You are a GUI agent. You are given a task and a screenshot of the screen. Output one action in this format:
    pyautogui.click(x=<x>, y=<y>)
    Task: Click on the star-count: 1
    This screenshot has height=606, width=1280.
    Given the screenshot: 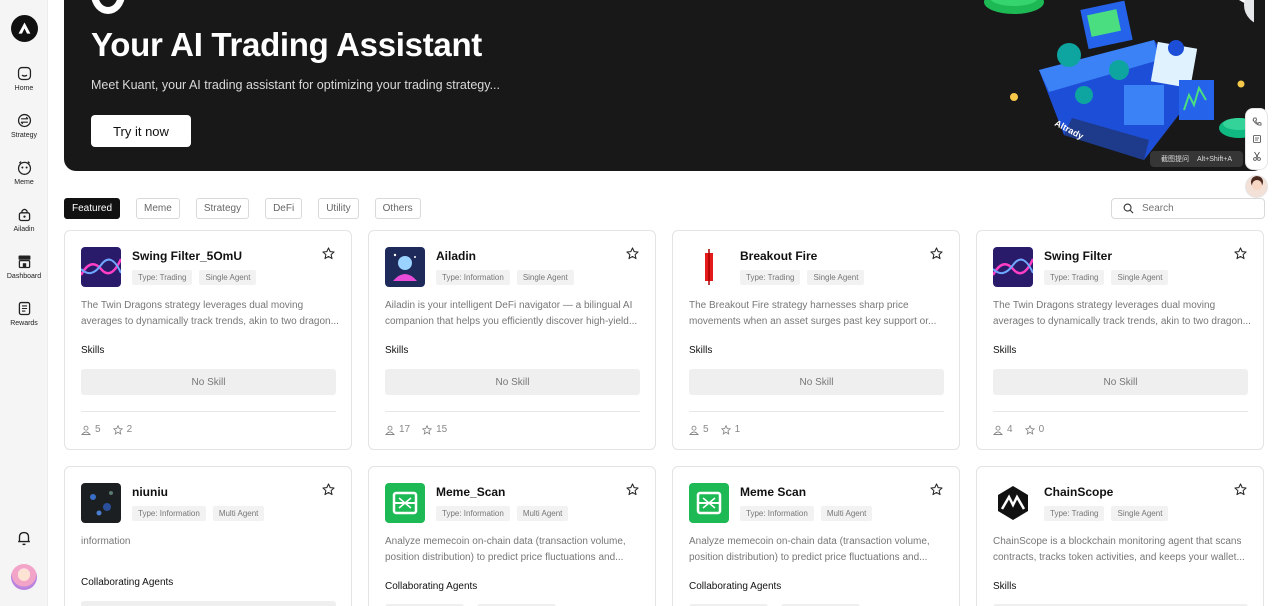 What is the action you would take?
    pyautogui.click(x=737, y=429)
    